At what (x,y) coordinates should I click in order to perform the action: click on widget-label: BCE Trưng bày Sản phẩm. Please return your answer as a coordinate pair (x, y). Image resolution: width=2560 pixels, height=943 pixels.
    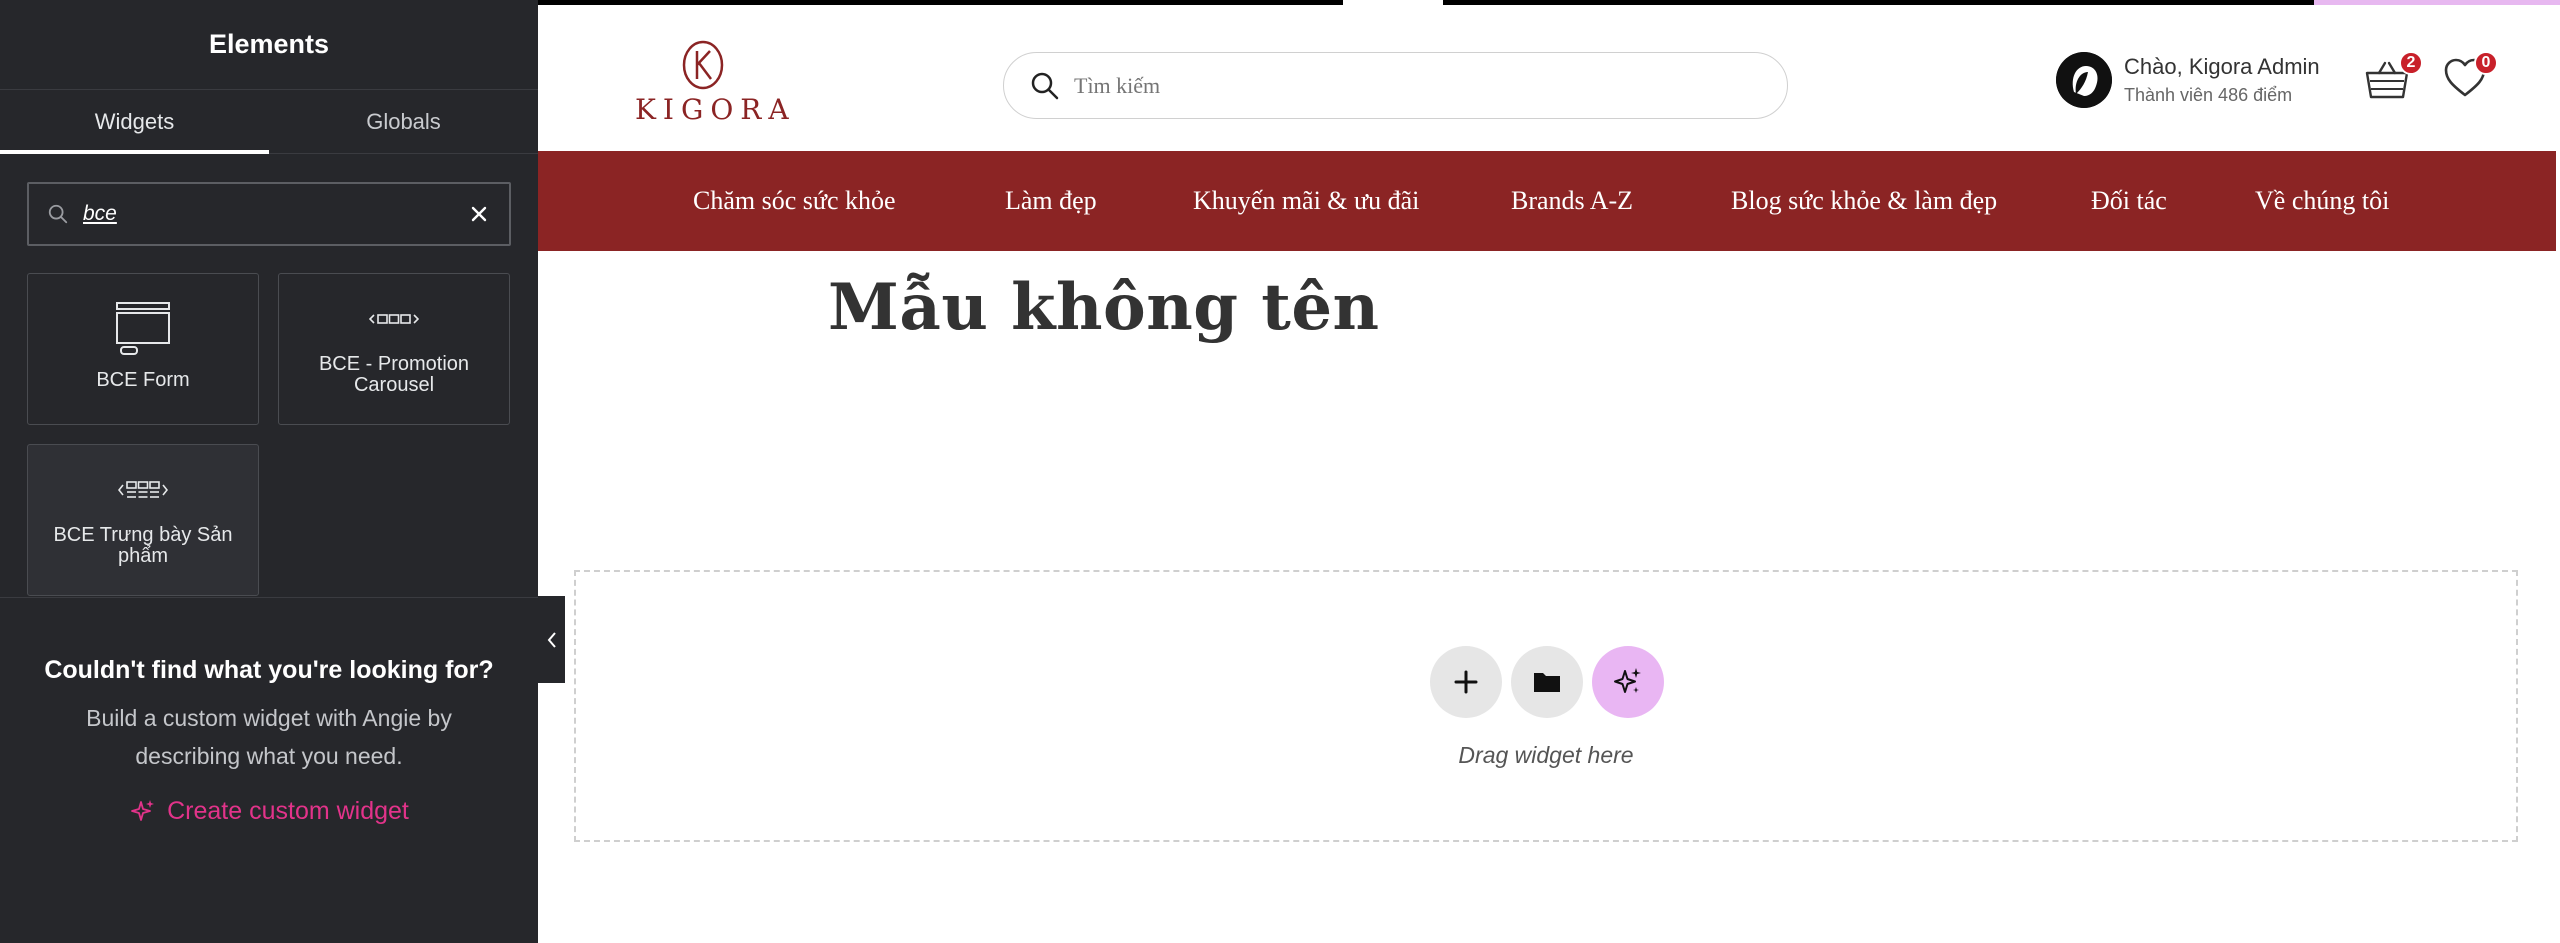
    Looking at the image, I should click on (143, 545).